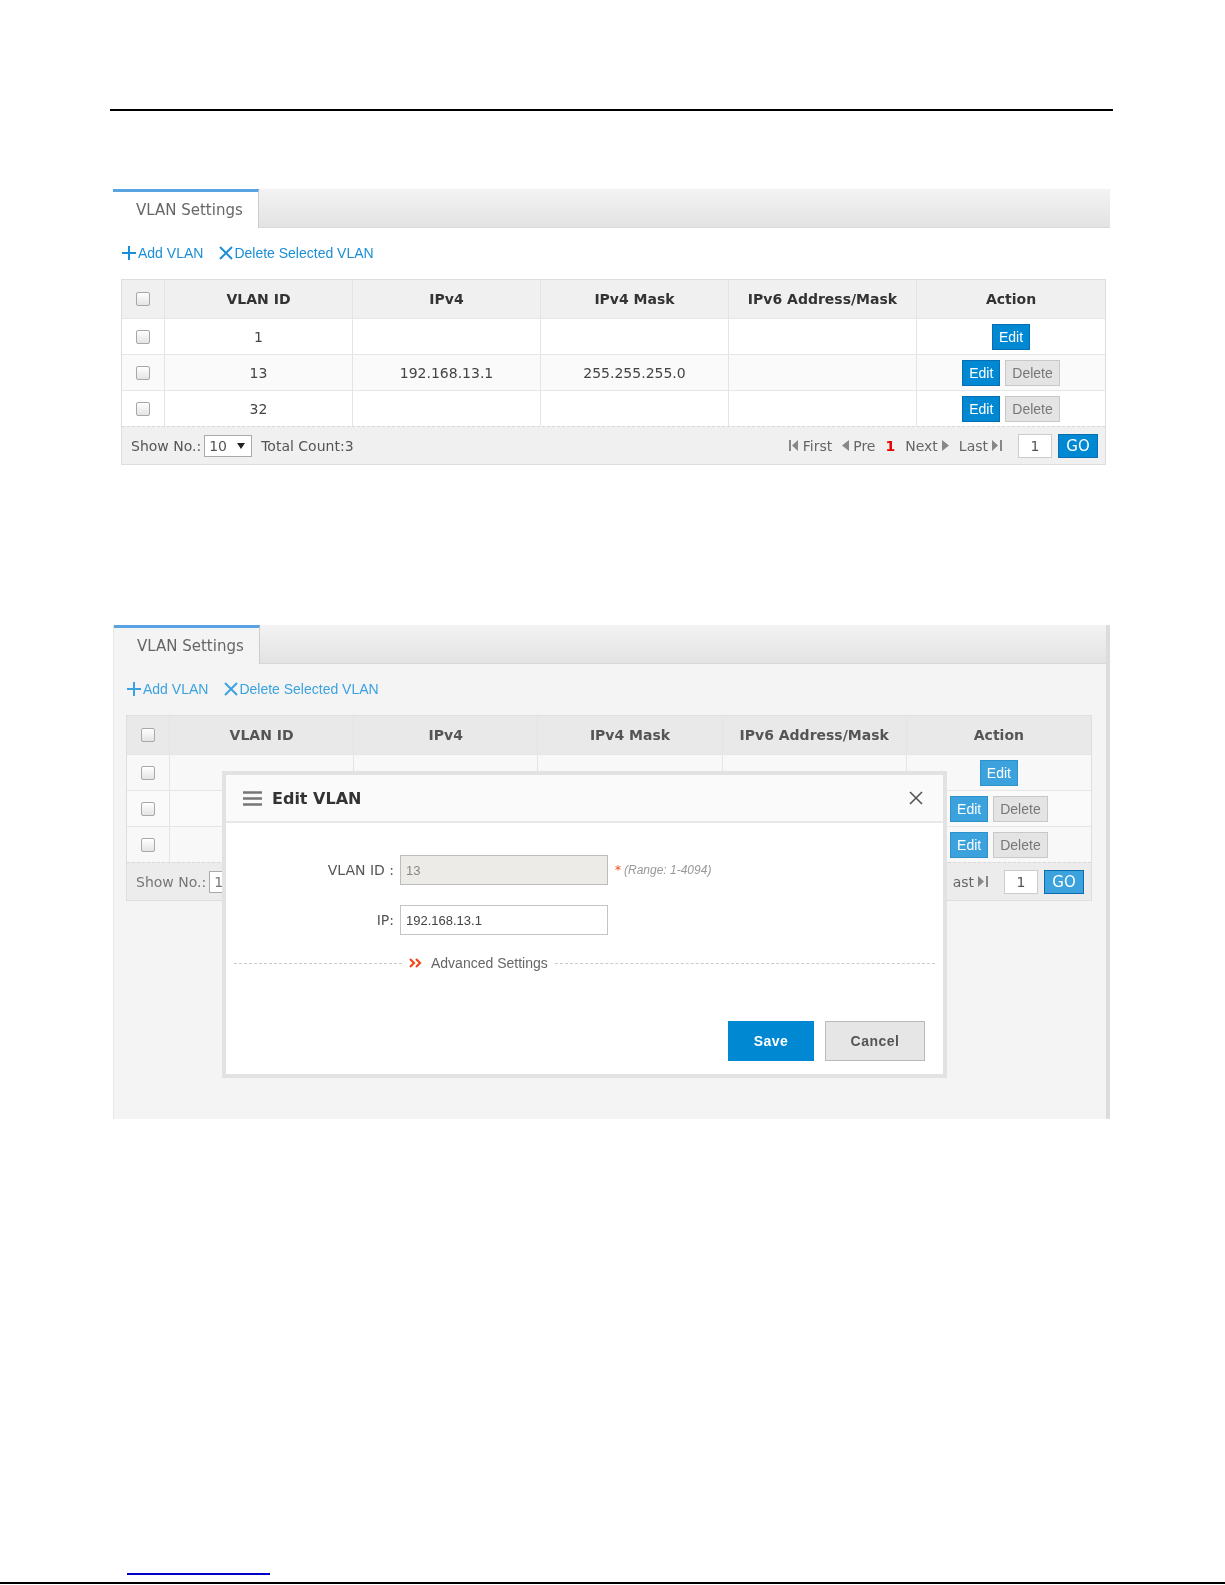  What do you see at coordinates (228, 445) in the screenshot?
I see `page-size-select: 10` at bounding box center [228, 445].